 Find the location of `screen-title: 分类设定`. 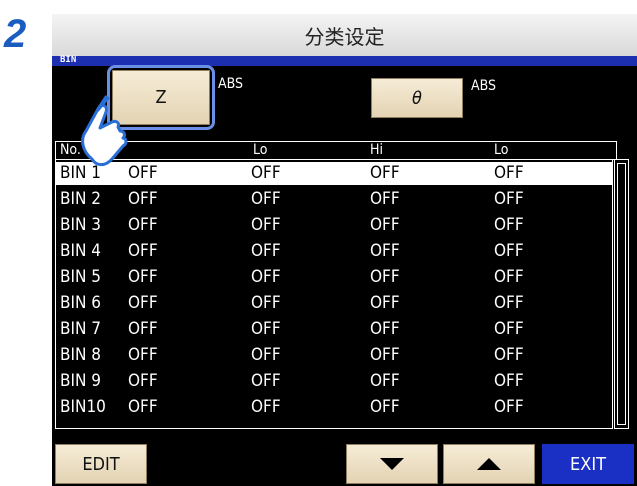

screen-title: 分类设定 is located at coordinates (344, 35).